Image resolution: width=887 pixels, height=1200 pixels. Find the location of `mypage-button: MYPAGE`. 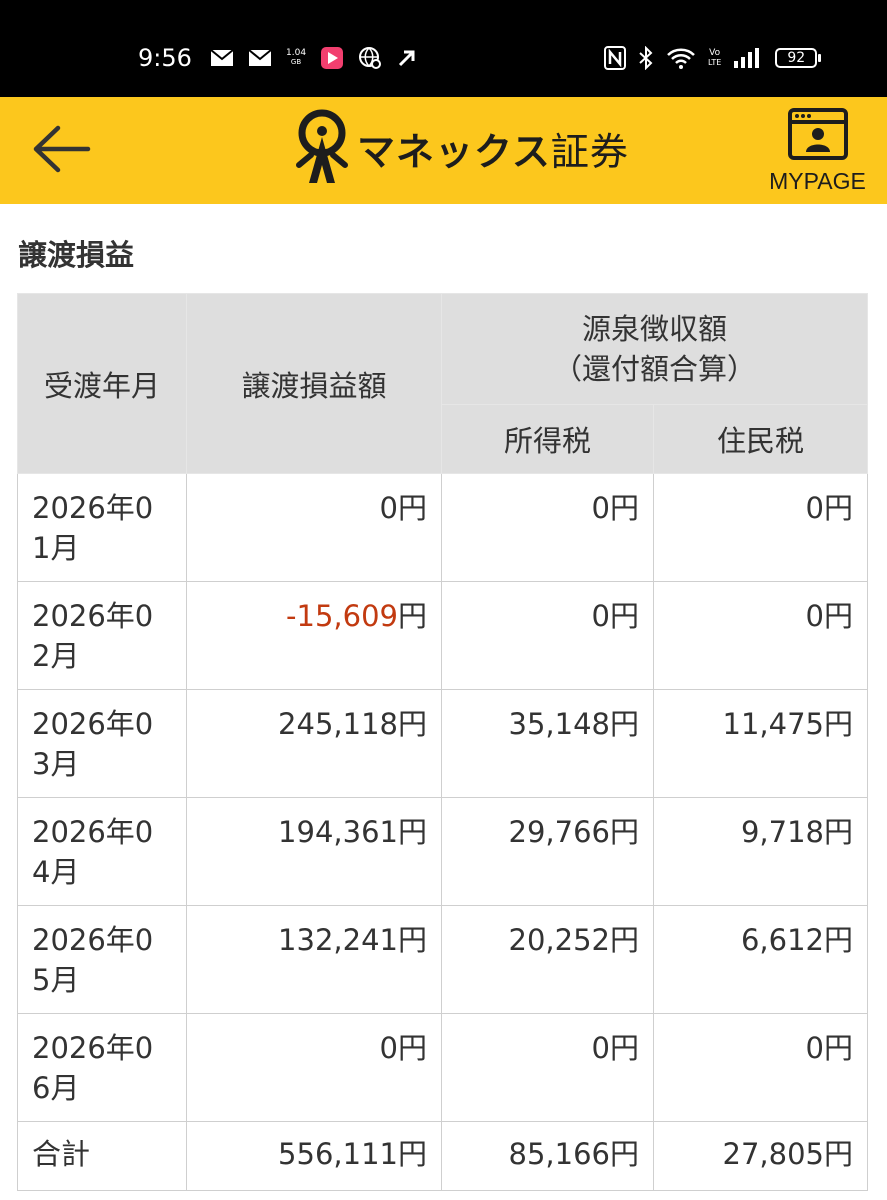

mypage-button: MYPAGE is located at coordinates (817, 151).